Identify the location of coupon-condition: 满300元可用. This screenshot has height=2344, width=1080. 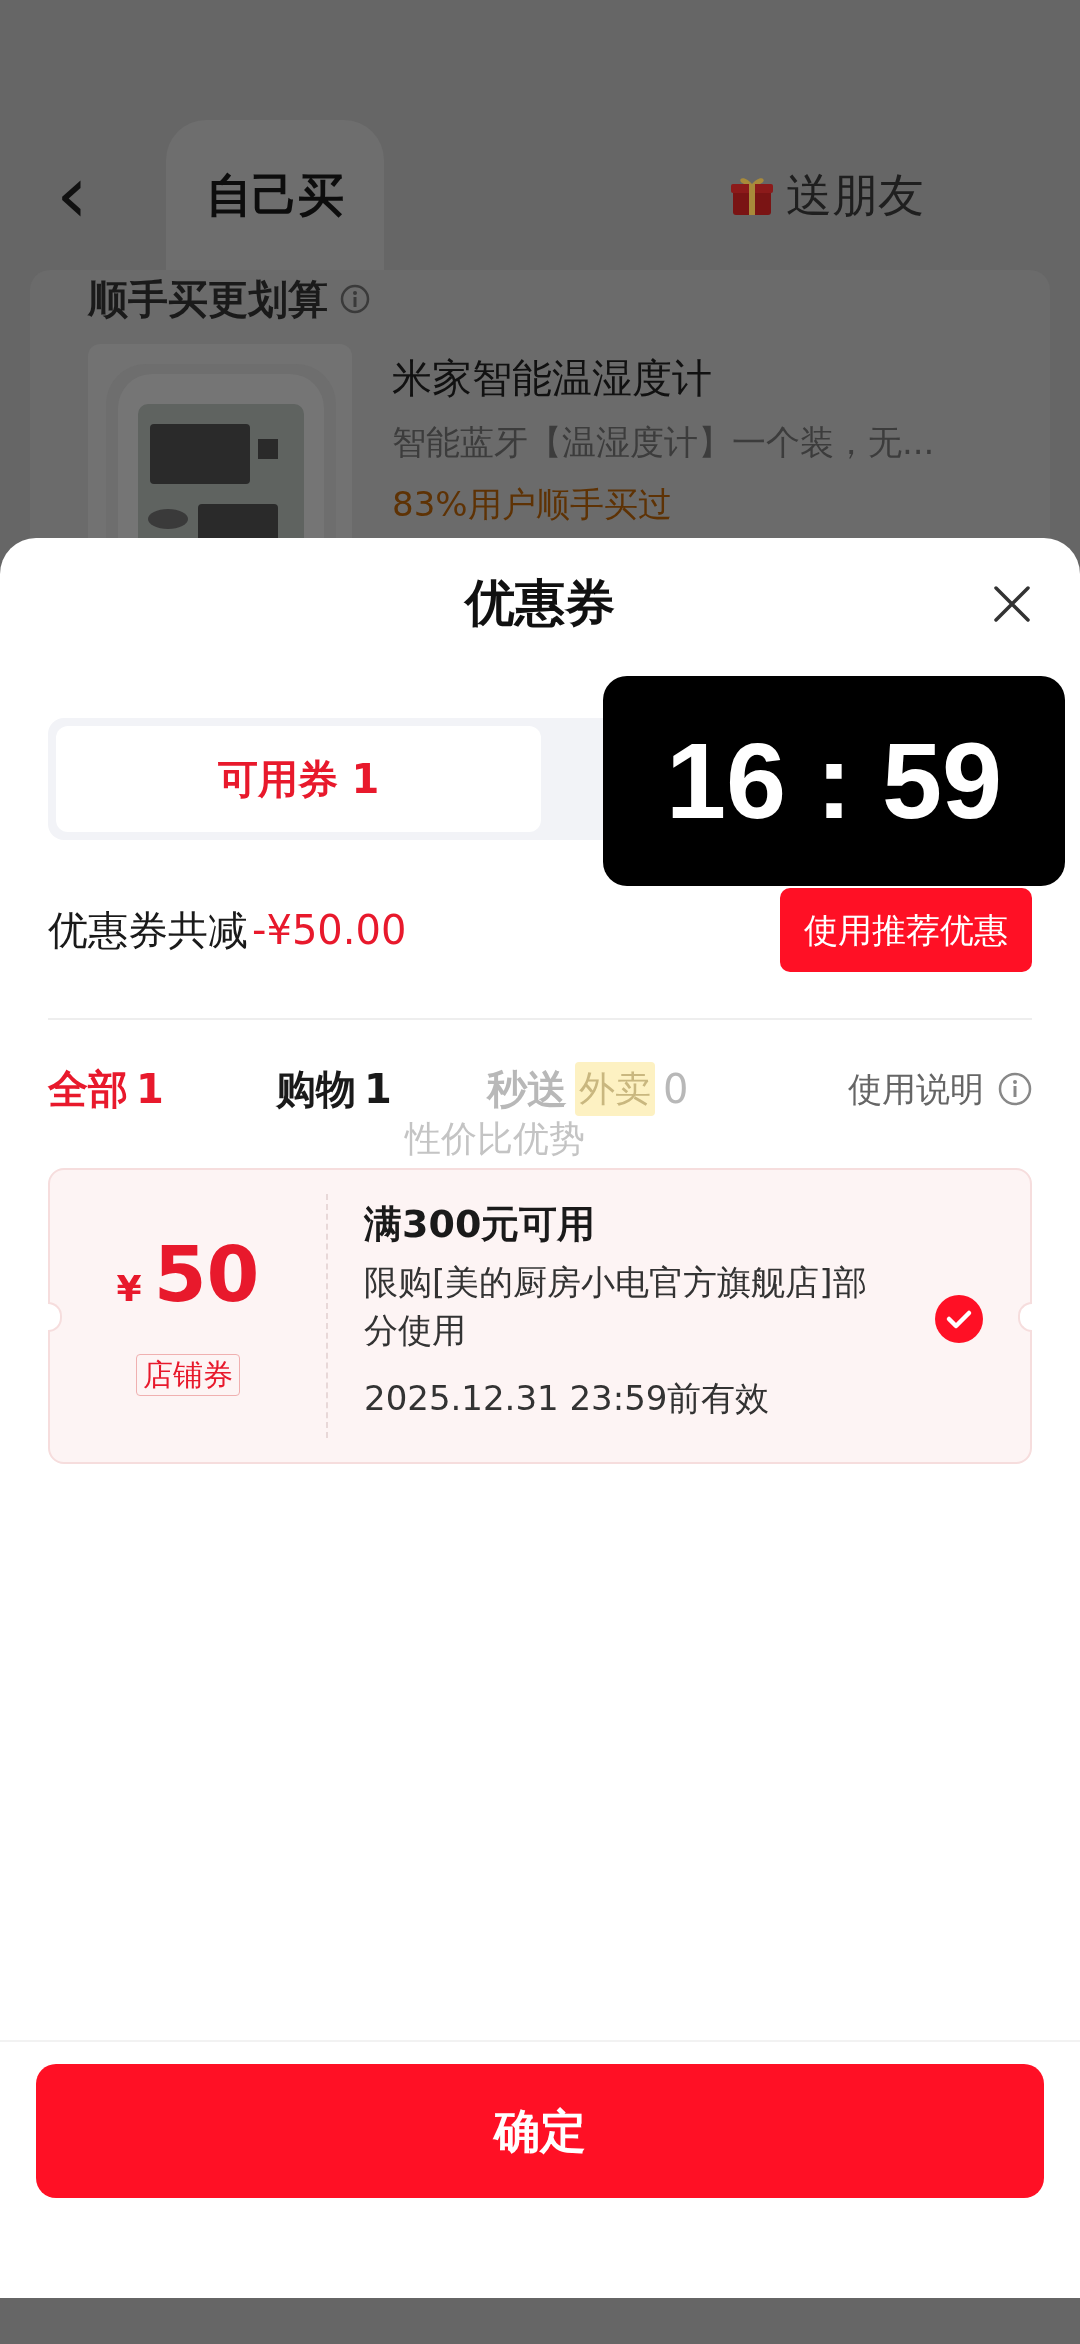
(480, 1224).